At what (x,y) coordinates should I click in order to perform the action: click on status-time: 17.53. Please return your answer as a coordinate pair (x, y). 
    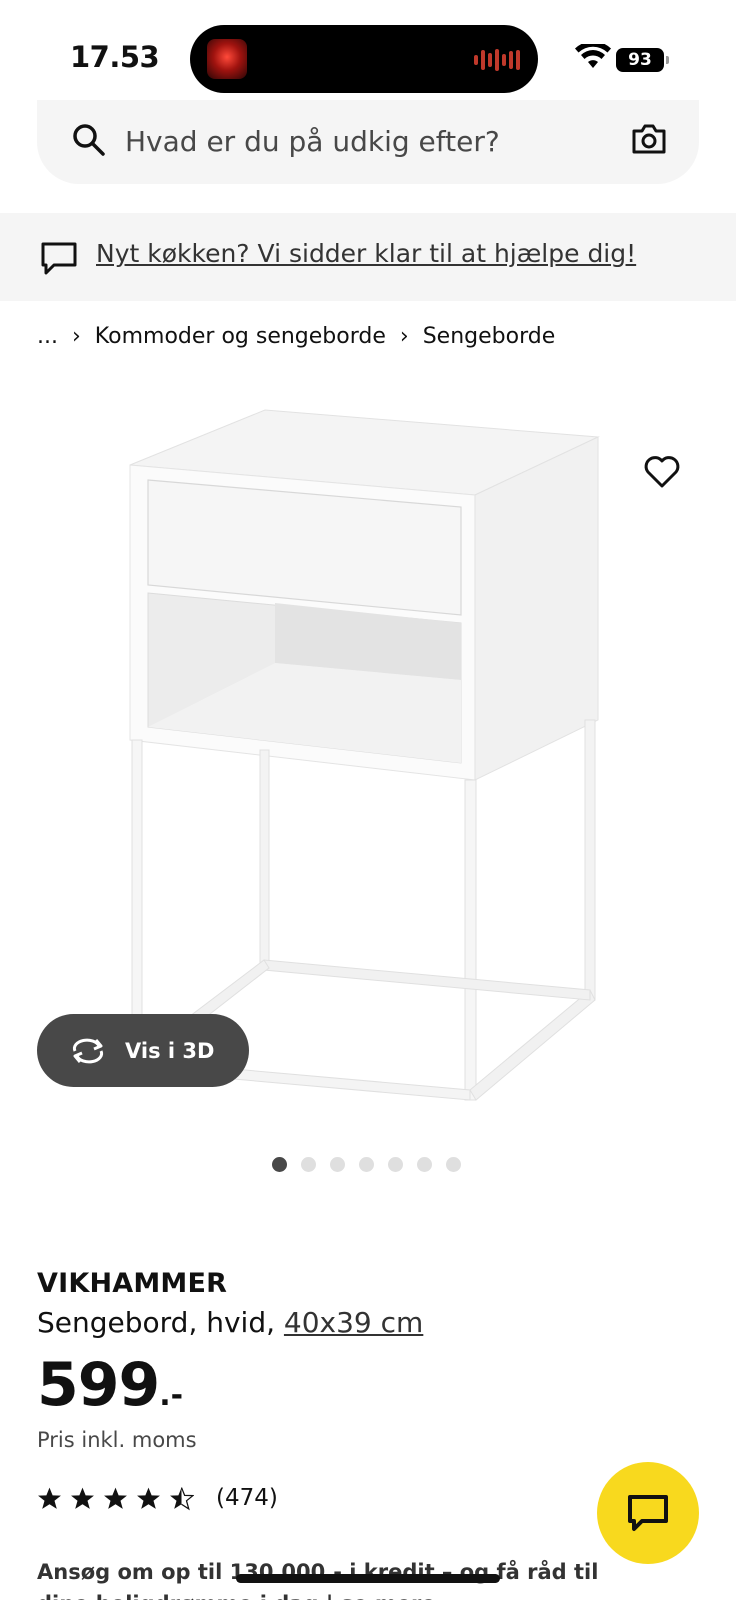
    Looking at the image, I should click on (115, 57).